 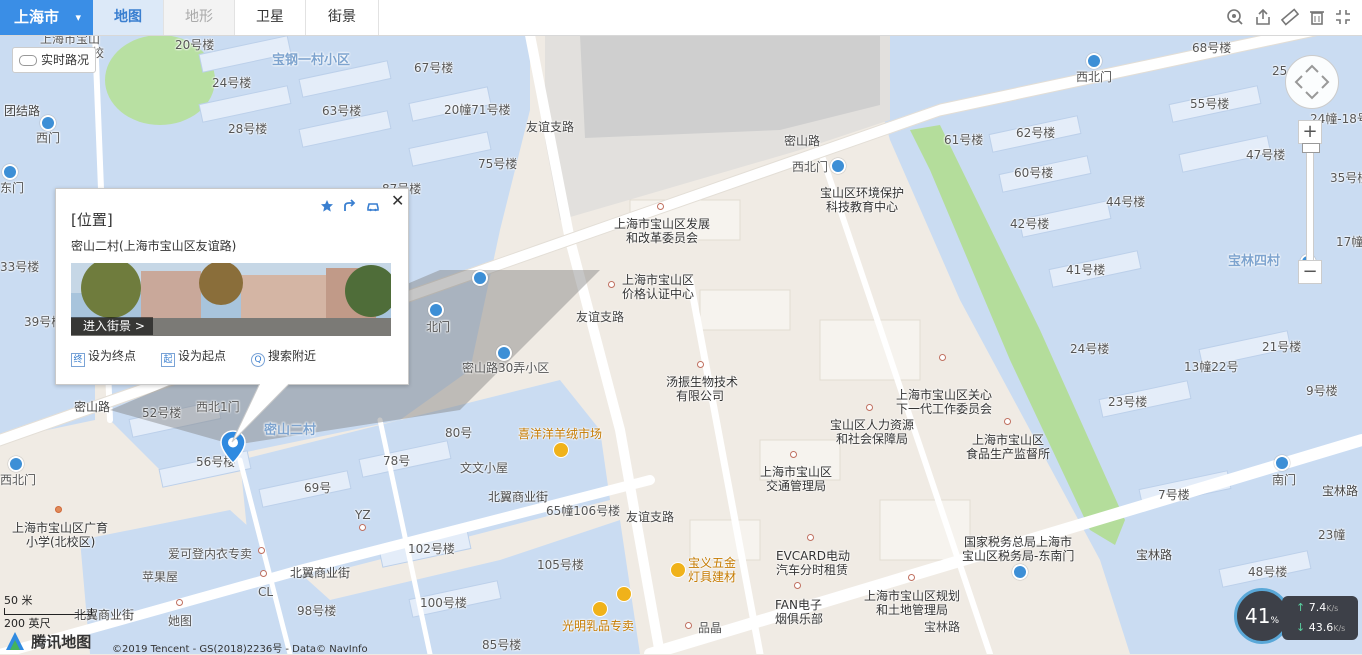 I want to click on popup-address: 密山二村(上海市宝山区友谊路), so click(x=154, y=246).